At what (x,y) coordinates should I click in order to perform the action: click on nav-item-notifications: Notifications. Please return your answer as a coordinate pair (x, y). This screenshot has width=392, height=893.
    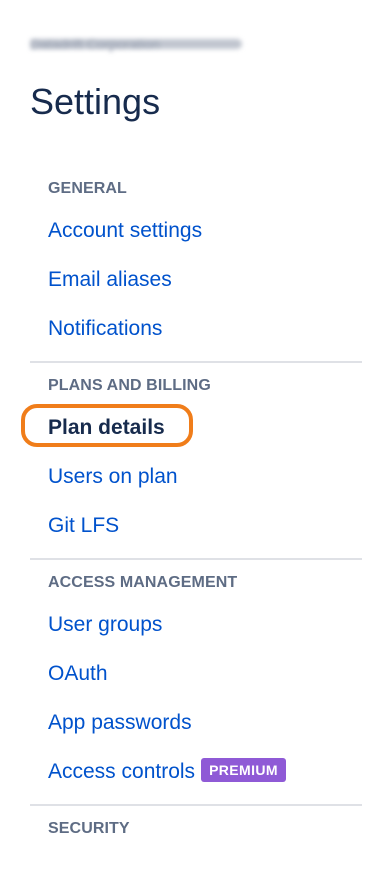
    Looking at the image, I should click on (196, 328).